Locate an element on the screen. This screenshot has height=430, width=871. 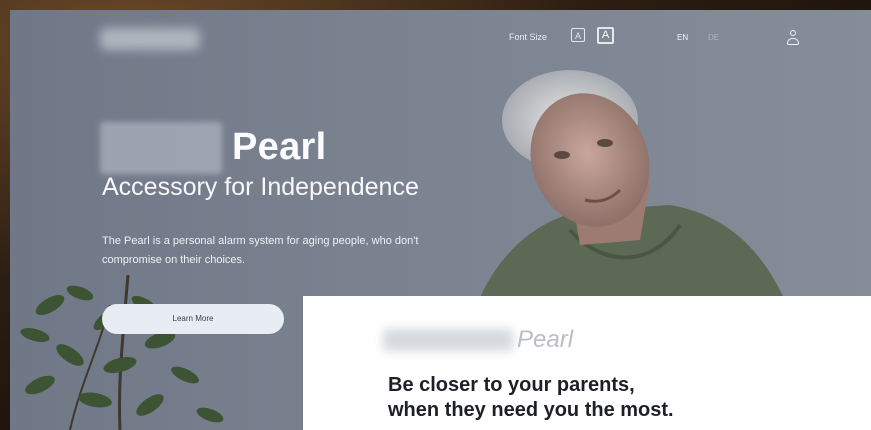
brand-logo-blurred is located at coordinates (161, 148).